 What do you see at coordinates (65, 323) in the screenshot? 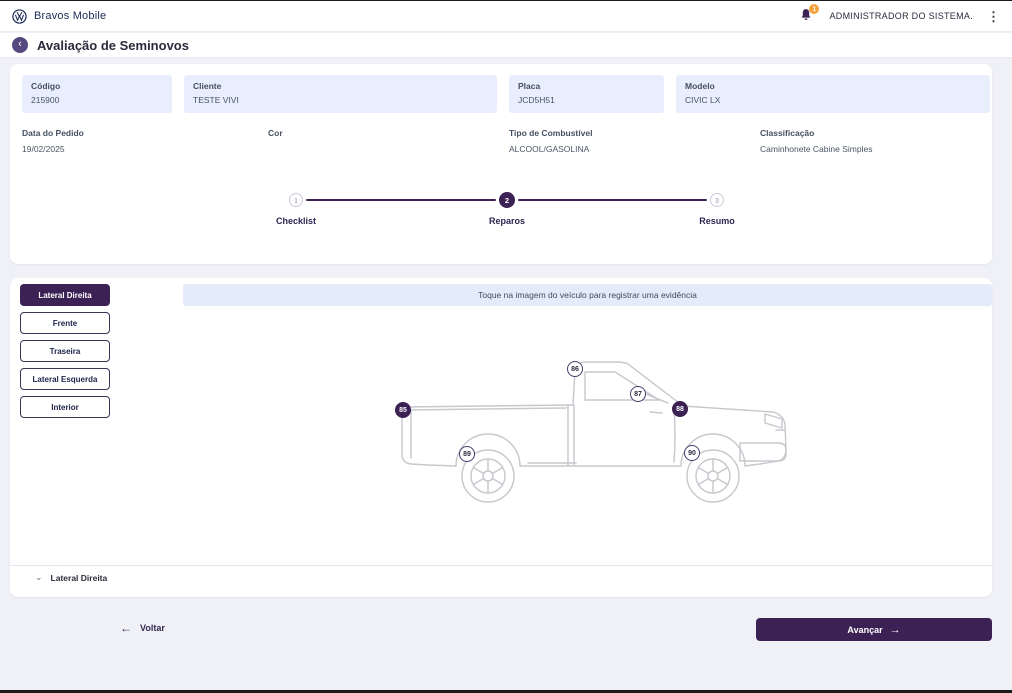
I see `view-button-frente: Frente` at bounding box center [65, 323].